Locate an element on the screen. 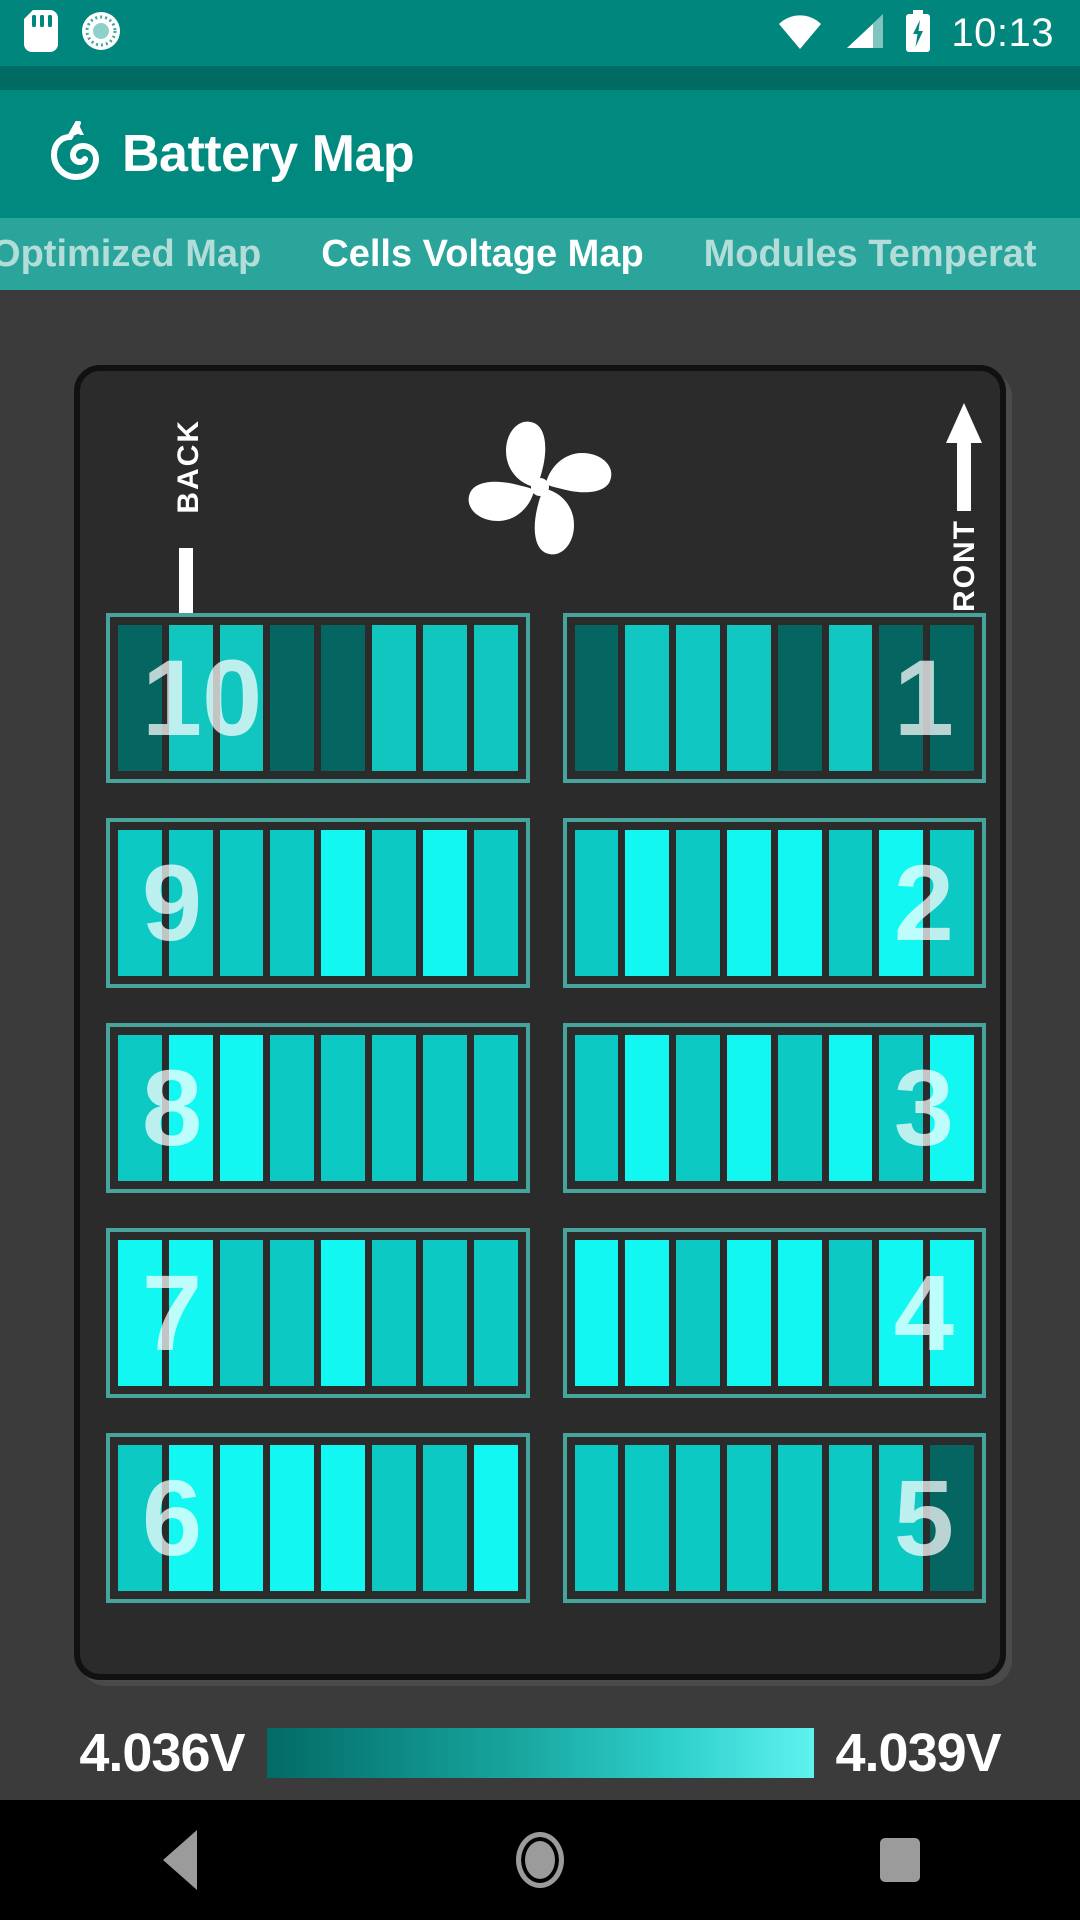 The width and height of the screenshot is (1080, 1920). legend-gradient-bar is located at coordinates (540, 1752).